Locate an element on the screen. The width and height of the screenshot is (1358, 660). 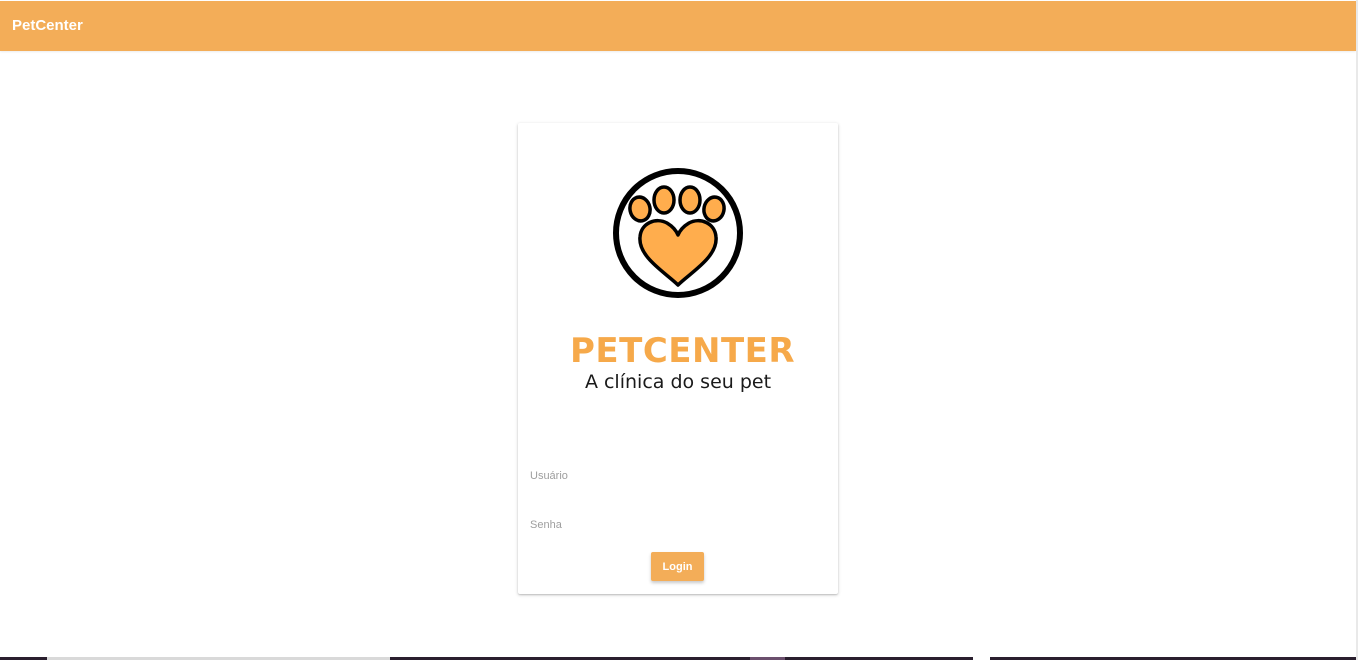
username-input is located at coordinates (678, 475).